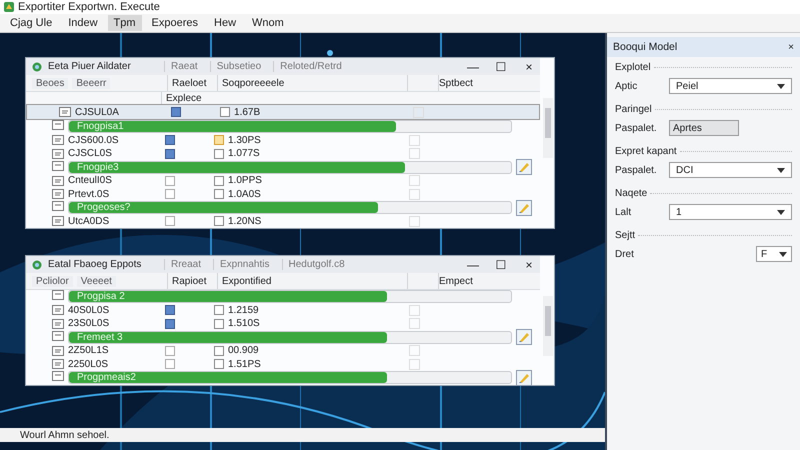 This screenshot has height=450, width=800. What do you see at coordinates (268, 23) in the screenshot?
I see `menu-item: Wnom` at bounding box center [268, 23].